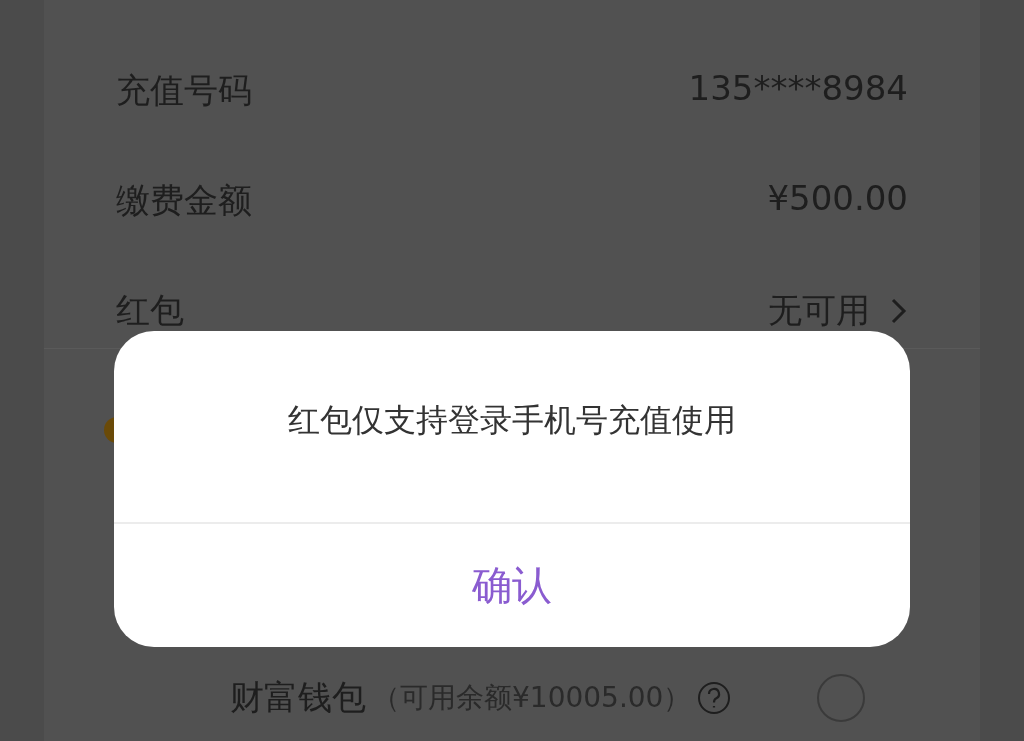  Describe the element at coordinates (512, 420) in the screenshot. I see `dialog-message: 红包仅支持登录手机号充值使用` at that location.